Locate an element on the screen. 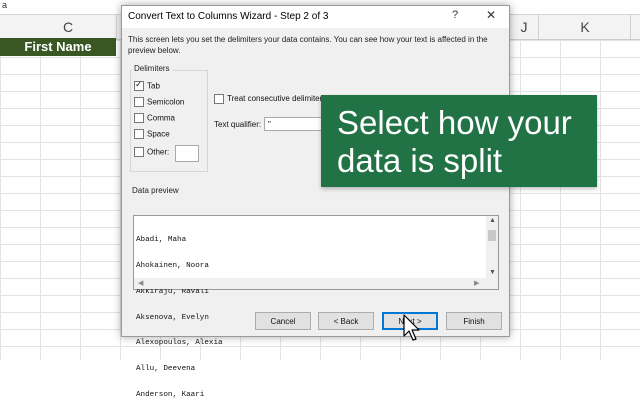  other-checkbox-label: Other: is located at coordinates (158, 152).